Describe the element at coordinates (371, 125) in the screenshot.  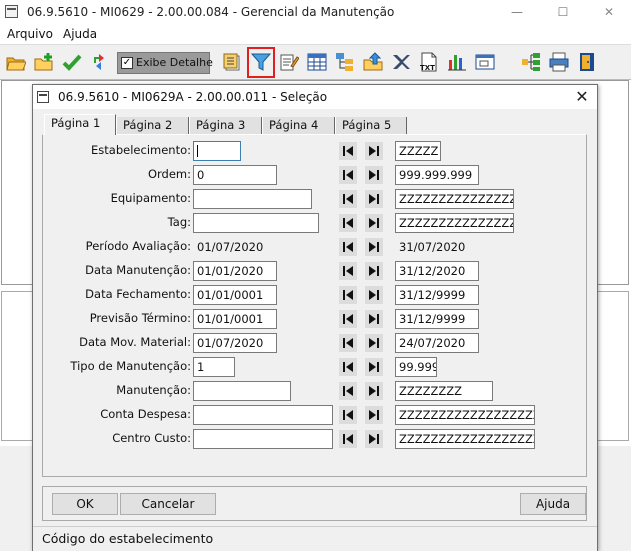
I see `tab-pagina-5: Página 5` at that location.